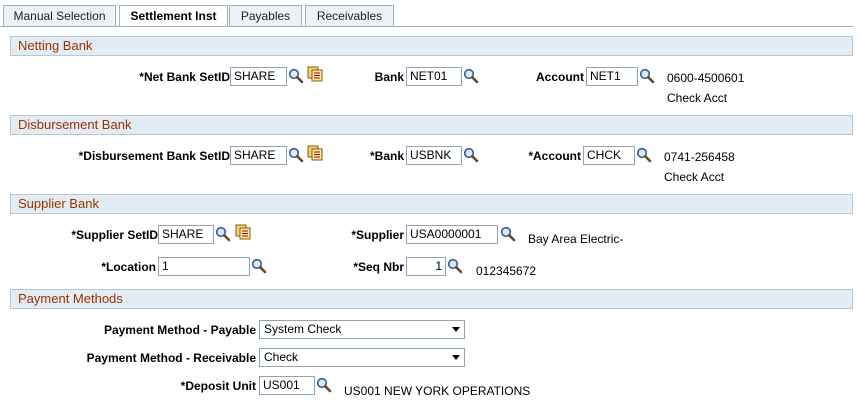  Describe the element at coordinates (706, 78) in the screenshot. I see `net-account-number: 0600-4500601` at that location.